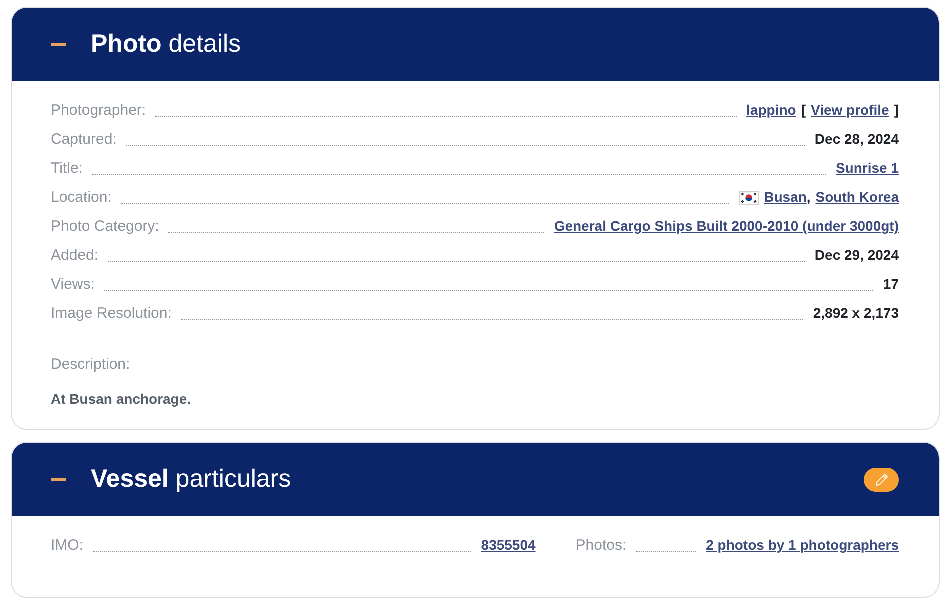  What do you see at coordinates (867, 168) in the screenshot?
I see `value-link: Sunrise 1` at bounding box center [867, 168].